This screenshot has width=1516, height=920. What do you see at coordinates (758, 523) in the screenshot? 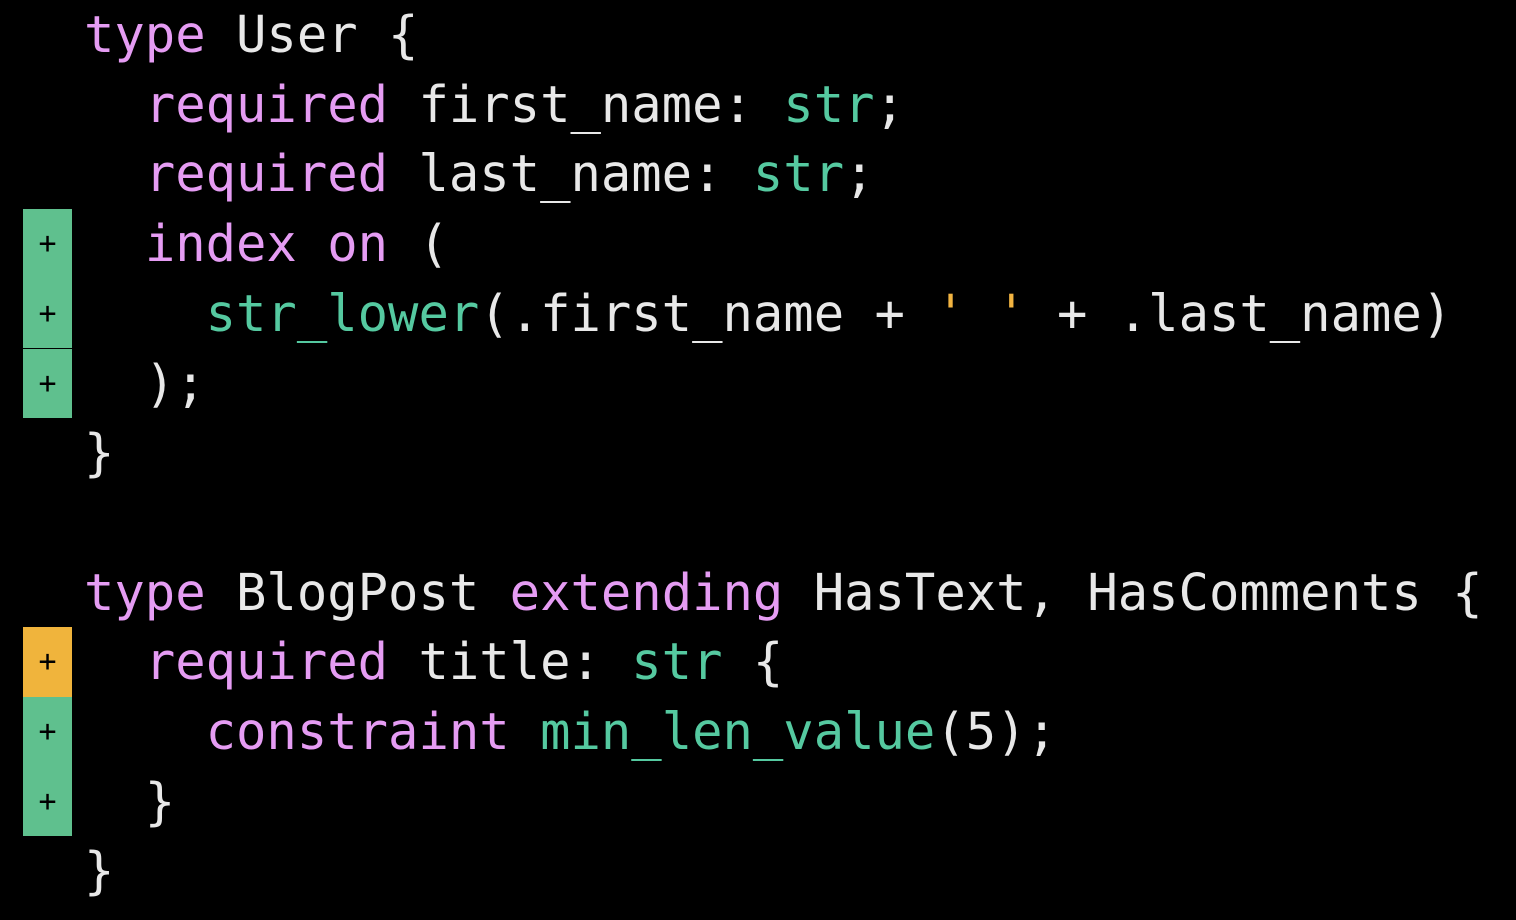
I see `code-line` at bounding box center [758, 523].